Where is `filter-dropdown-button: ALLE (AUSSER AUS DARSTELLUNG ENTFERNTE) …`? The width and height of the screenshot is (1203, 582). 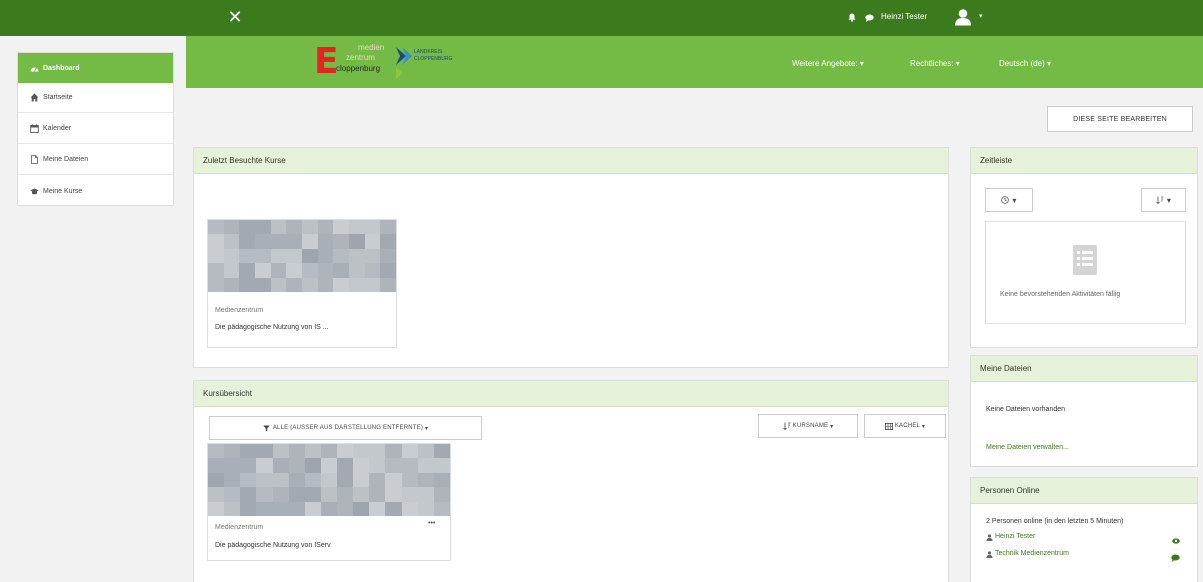
filter-dropdown-button: ALLE (AUSSER AUS DARSTELLUNG ENTFERNTE) … is located at coordinates (345, 428).